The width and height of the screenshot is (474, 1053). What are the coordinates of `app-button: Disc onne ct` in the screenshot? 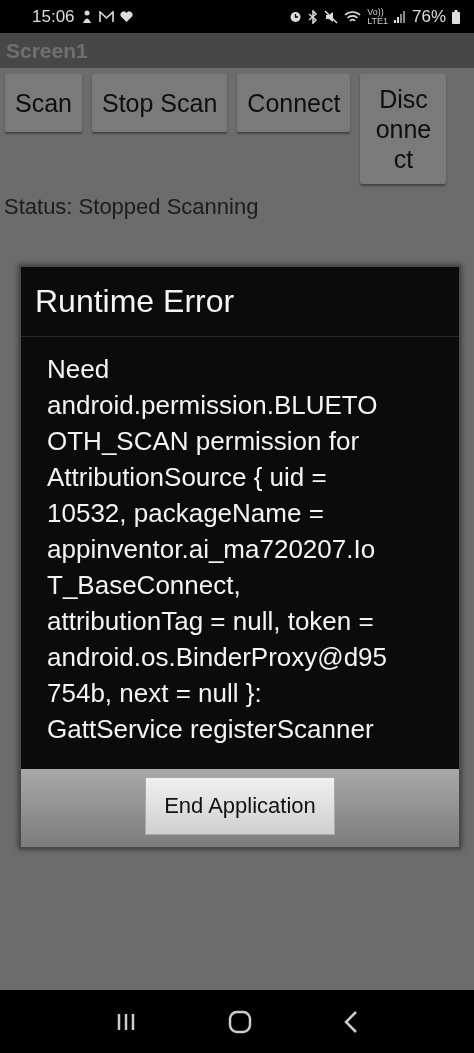 It's located at (403, 129).